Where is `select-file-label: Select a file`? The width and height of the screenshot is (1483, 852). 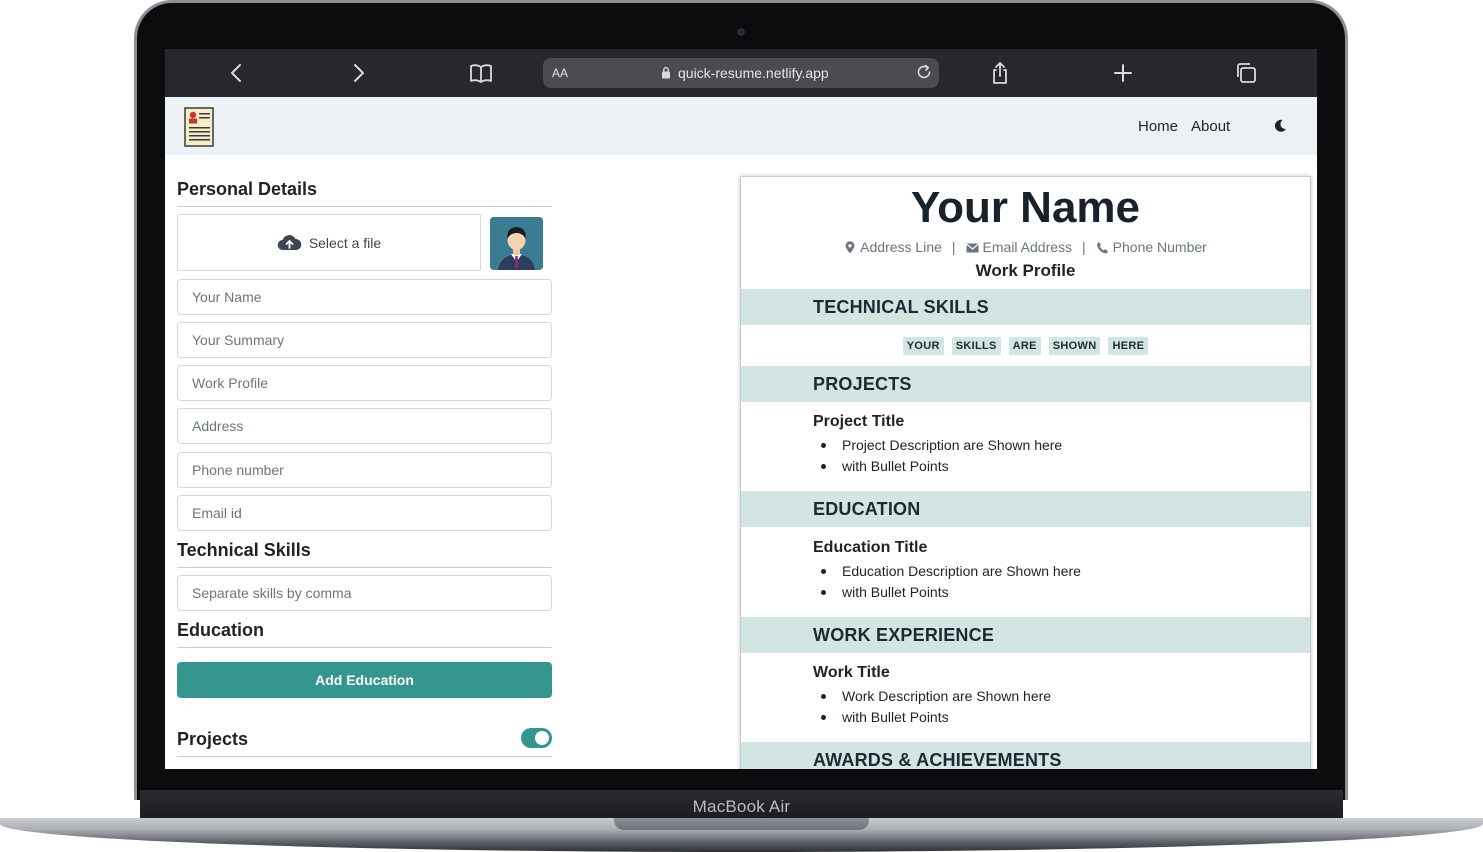 select-file-label: Select a file is located at coordinates (345, 242).